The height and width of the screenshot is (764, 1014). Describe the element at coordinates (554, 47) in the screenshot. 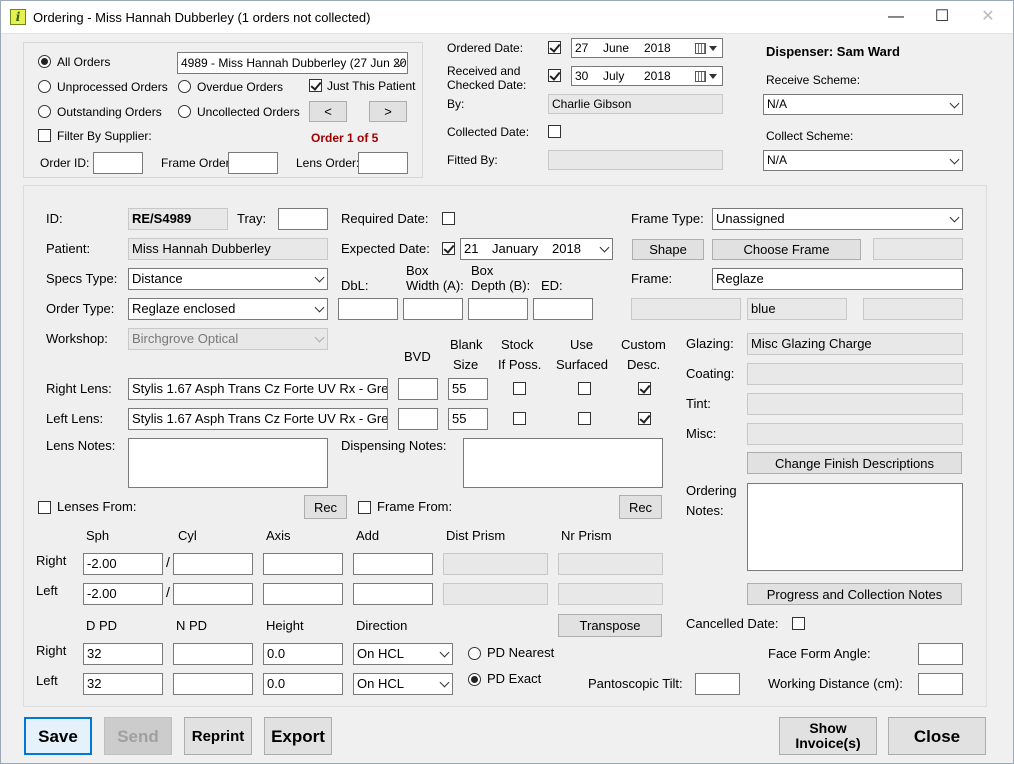

I see `ordered-date-checkbox` at that location.